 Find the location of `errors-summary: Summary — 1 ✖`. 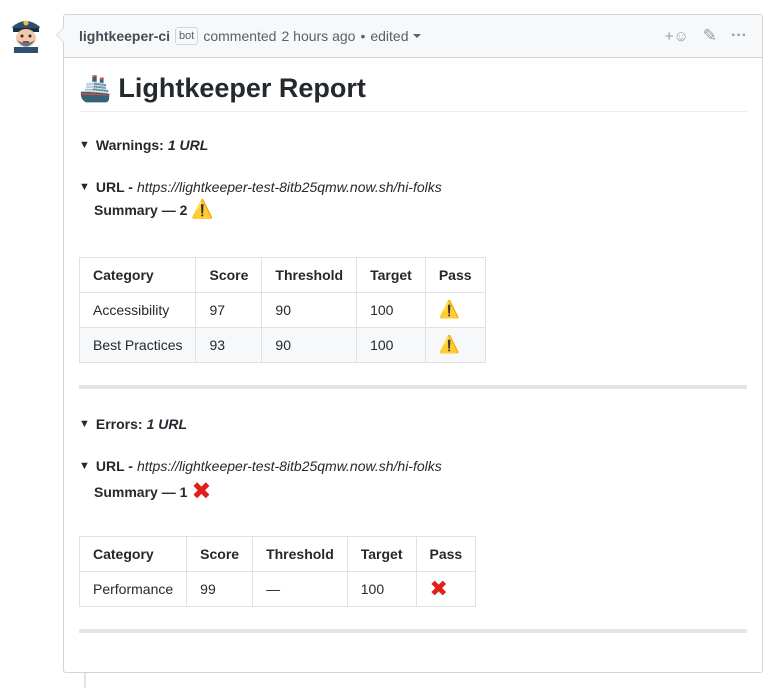

errors-summary: Summary — 1 ✖ is located at coordinates (152, 491).